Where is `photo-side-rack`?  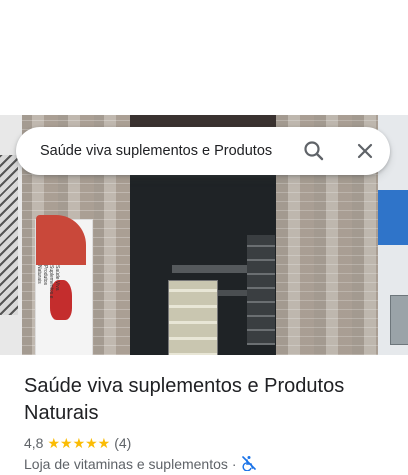
photo-side-rack is located at coordinates (261, 290).